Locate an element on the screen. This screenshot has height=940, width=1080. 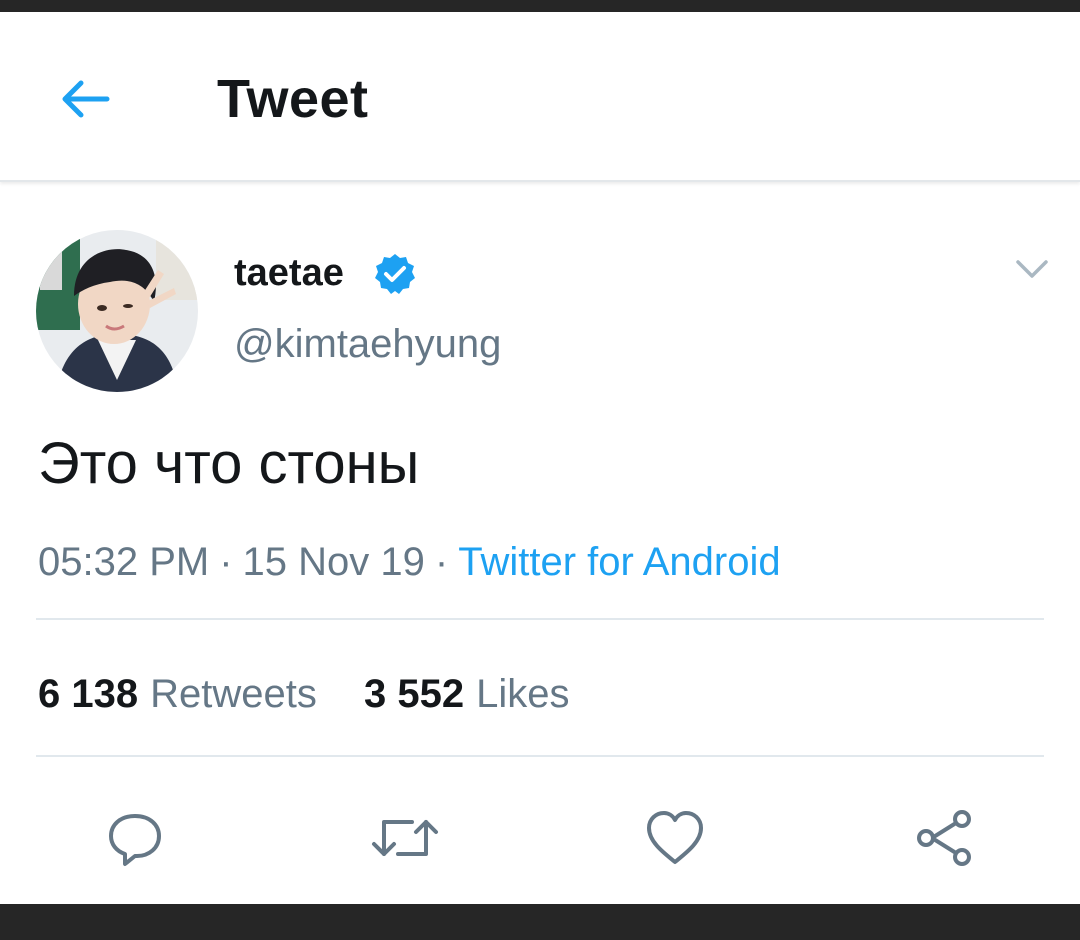
heart-icon is located at coordinates (675, 837).